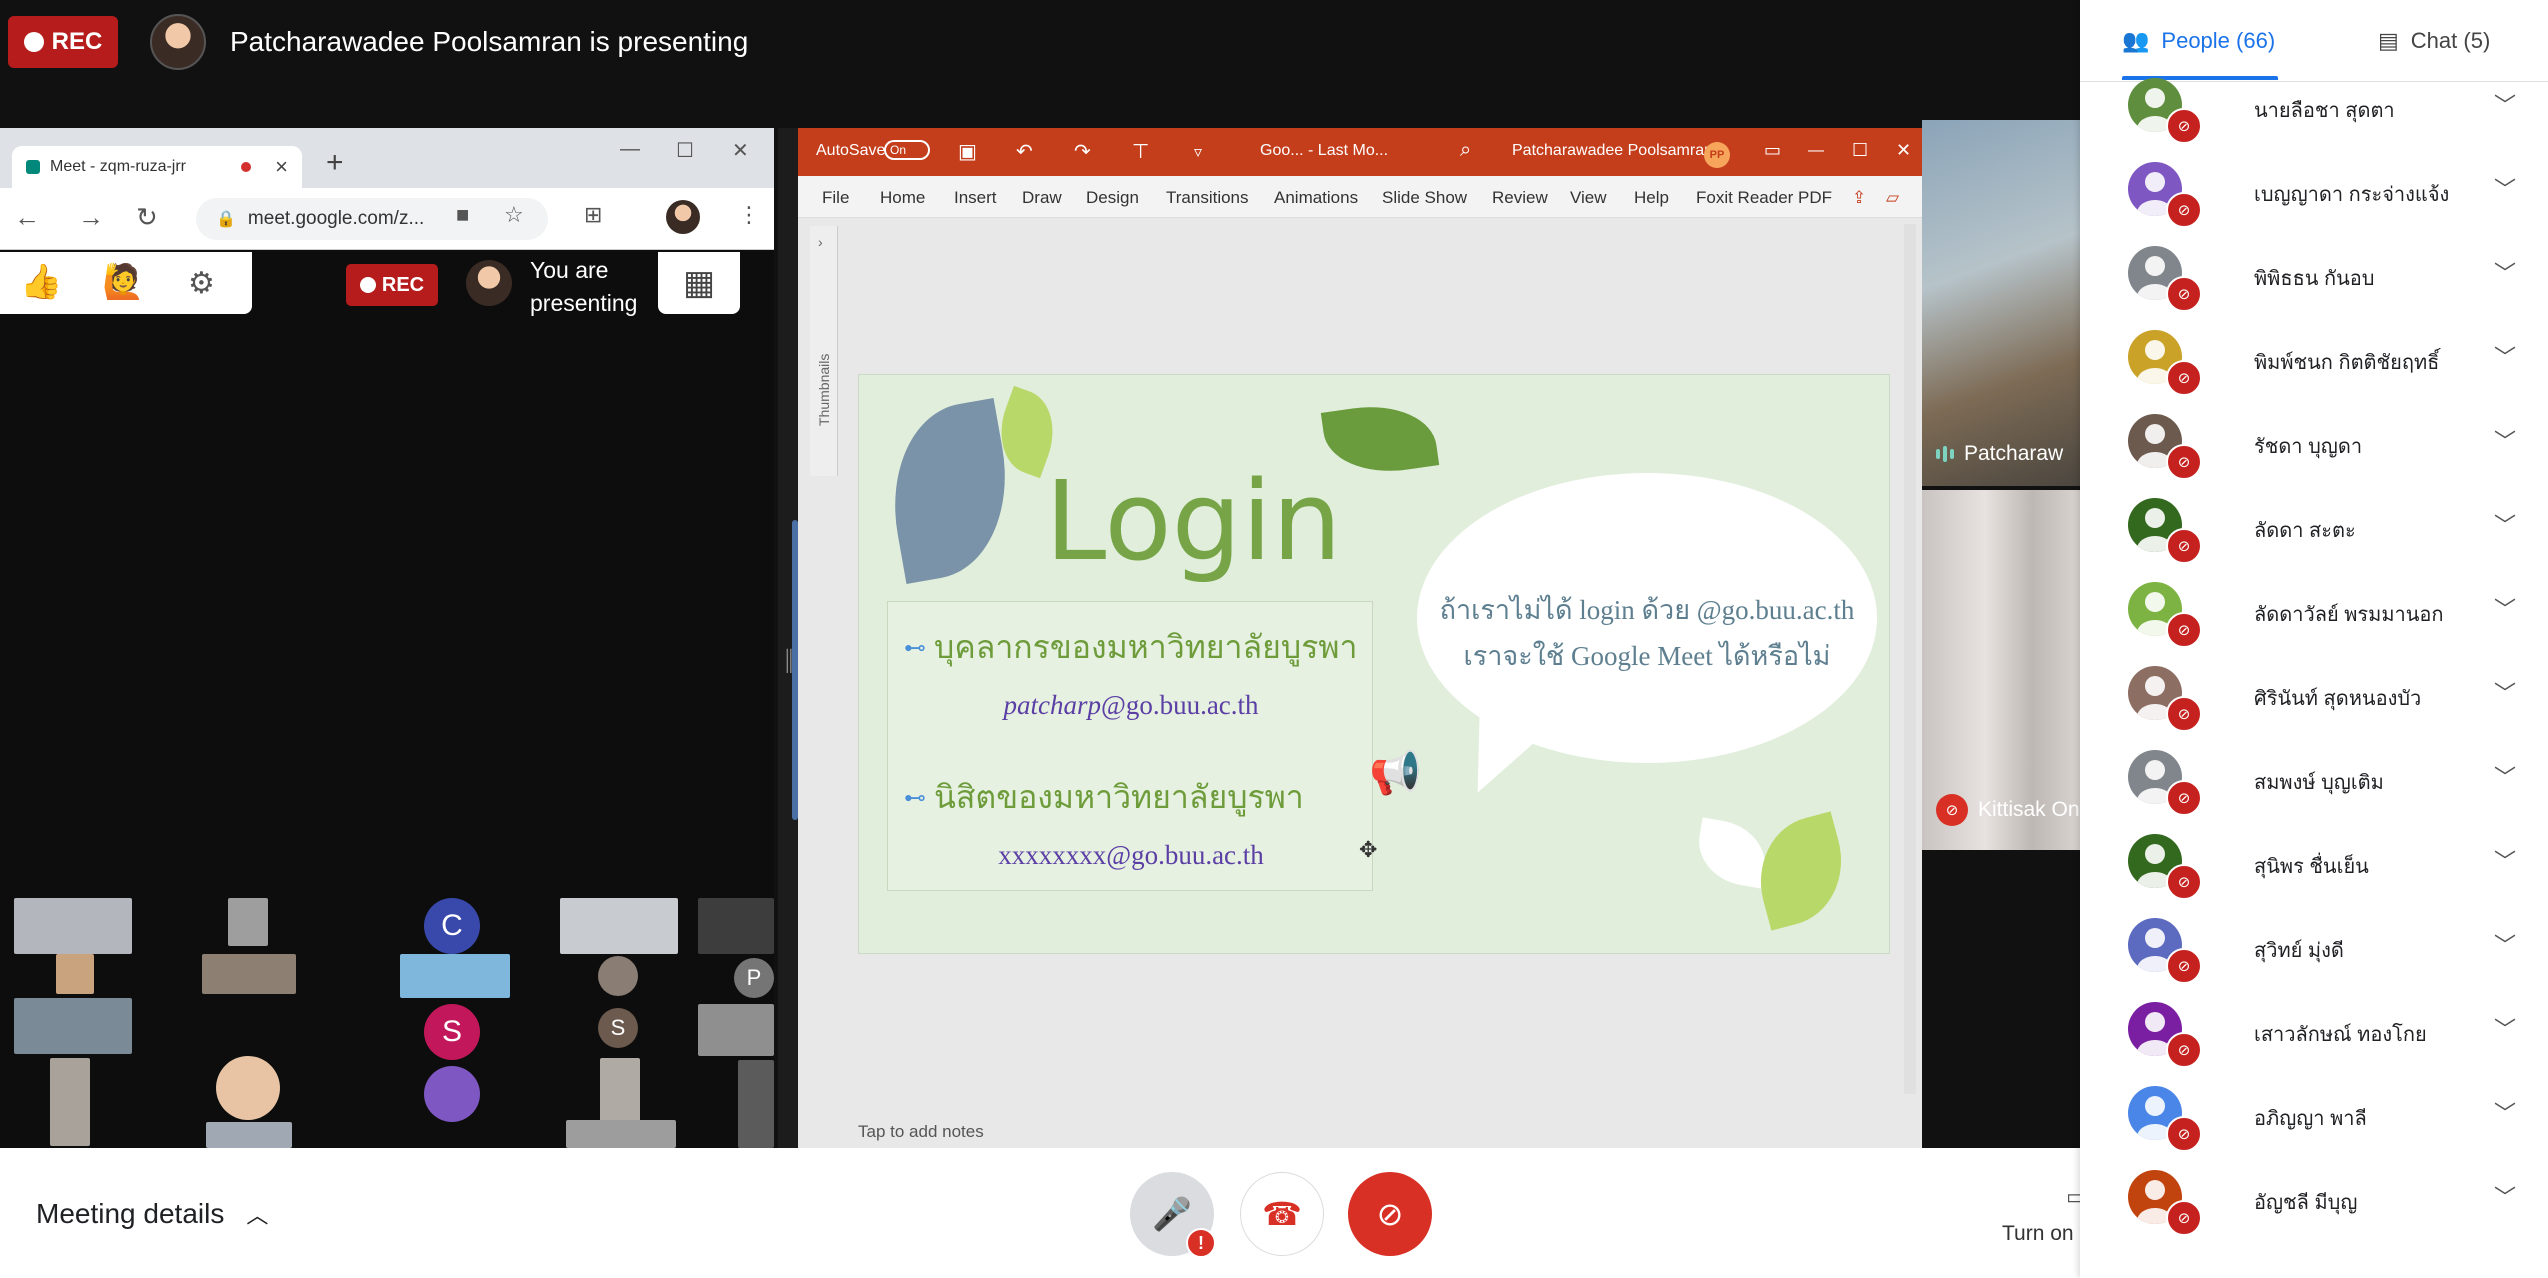  I want to click on settings-gear-icon: ⚙, so click(201, 283).